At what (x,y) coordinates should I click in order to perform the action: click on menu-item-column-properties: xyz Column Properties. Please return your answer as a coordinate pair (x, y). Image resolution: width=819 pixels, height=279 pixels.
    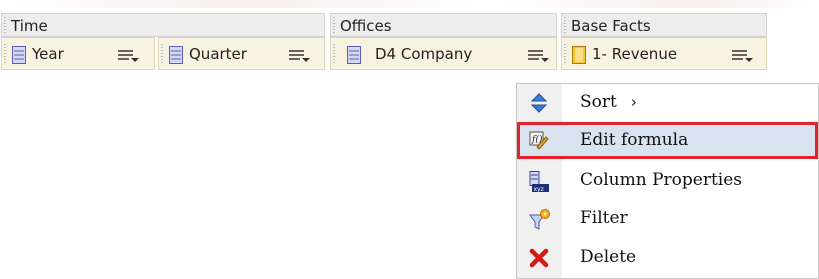
    Looking at the image, I should click on (667, 180).